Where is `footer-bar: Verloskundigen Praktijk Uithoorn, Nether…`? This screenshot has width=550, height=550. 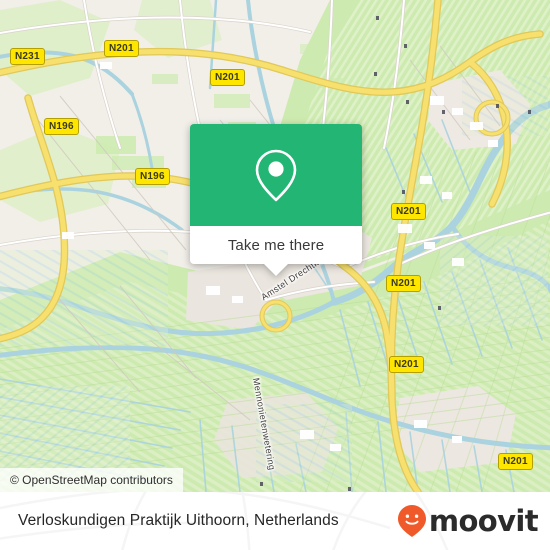 footer-bar: Verloskundigen Praktijk Uithoorn, Nether… is located at coordinates (275, 521).